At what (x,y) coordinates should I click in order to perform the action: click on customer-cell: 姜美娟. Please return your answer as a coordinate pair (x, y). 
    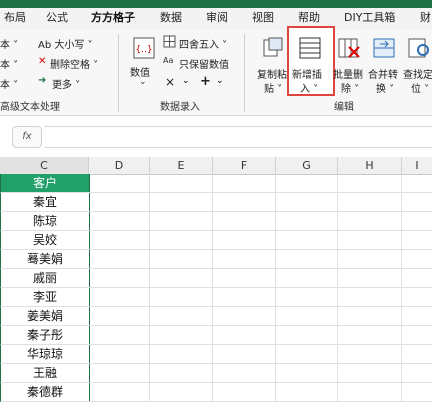
    Looking at the image, I should click on (45, 316).